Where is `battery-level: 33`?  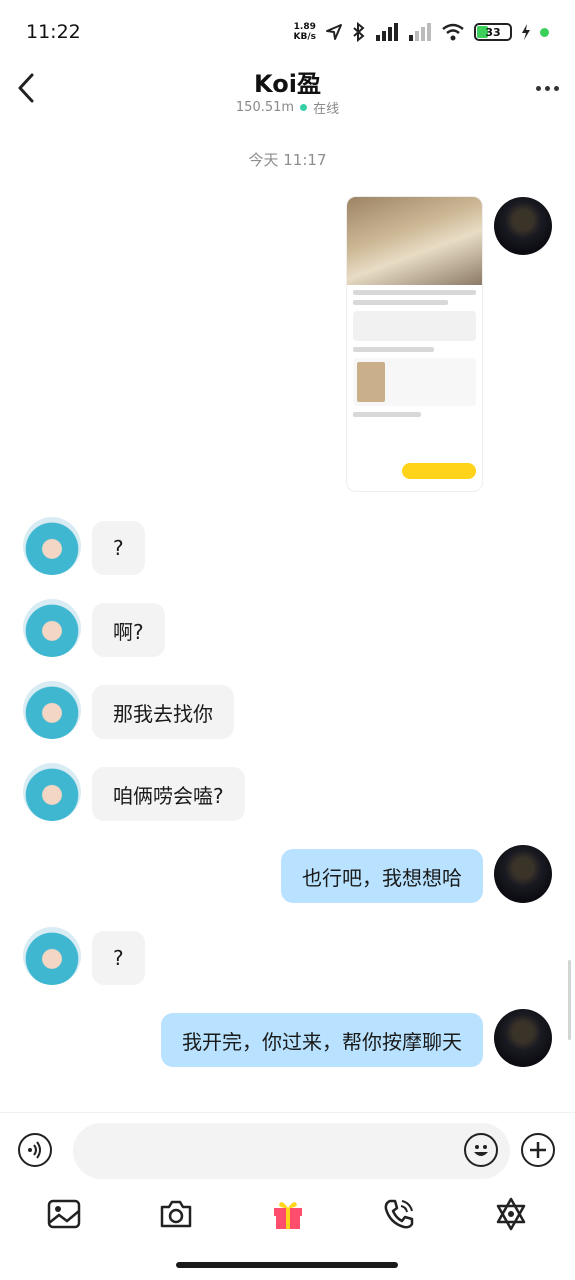 battery-level: 33 is located at coordinates (493, 32).